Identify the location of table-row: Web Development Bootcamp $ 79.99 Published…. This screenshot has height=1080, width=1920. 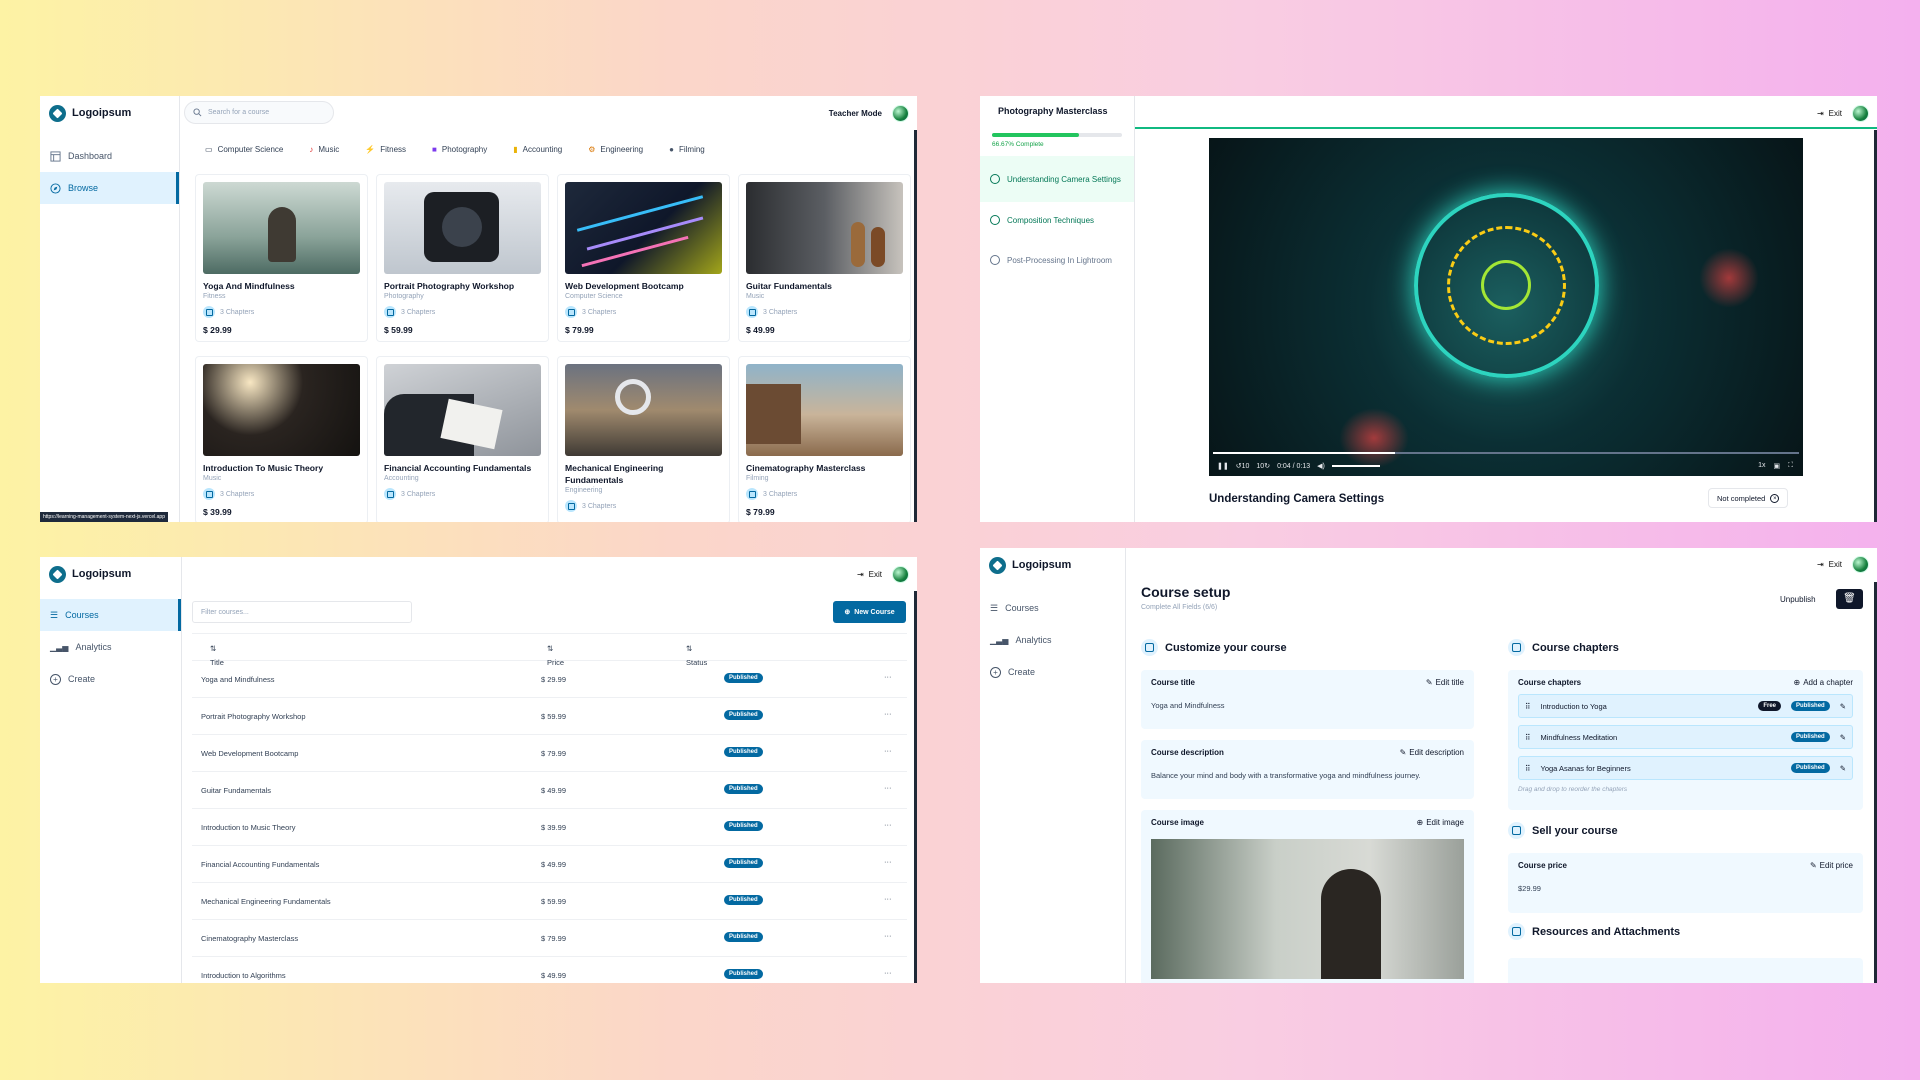
(549, 753).